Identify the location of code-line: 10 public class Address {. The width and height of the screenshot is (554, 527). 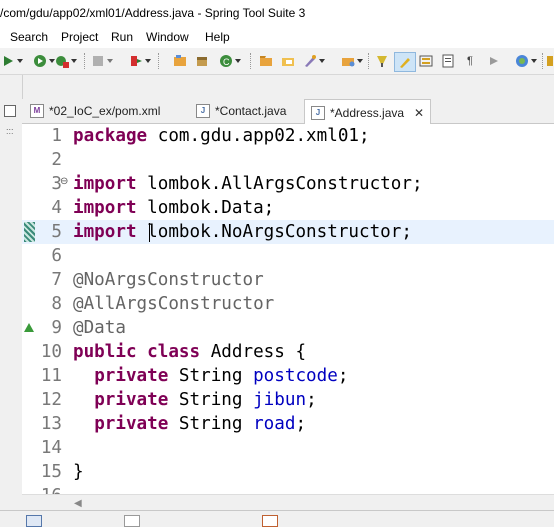
(288, 352).